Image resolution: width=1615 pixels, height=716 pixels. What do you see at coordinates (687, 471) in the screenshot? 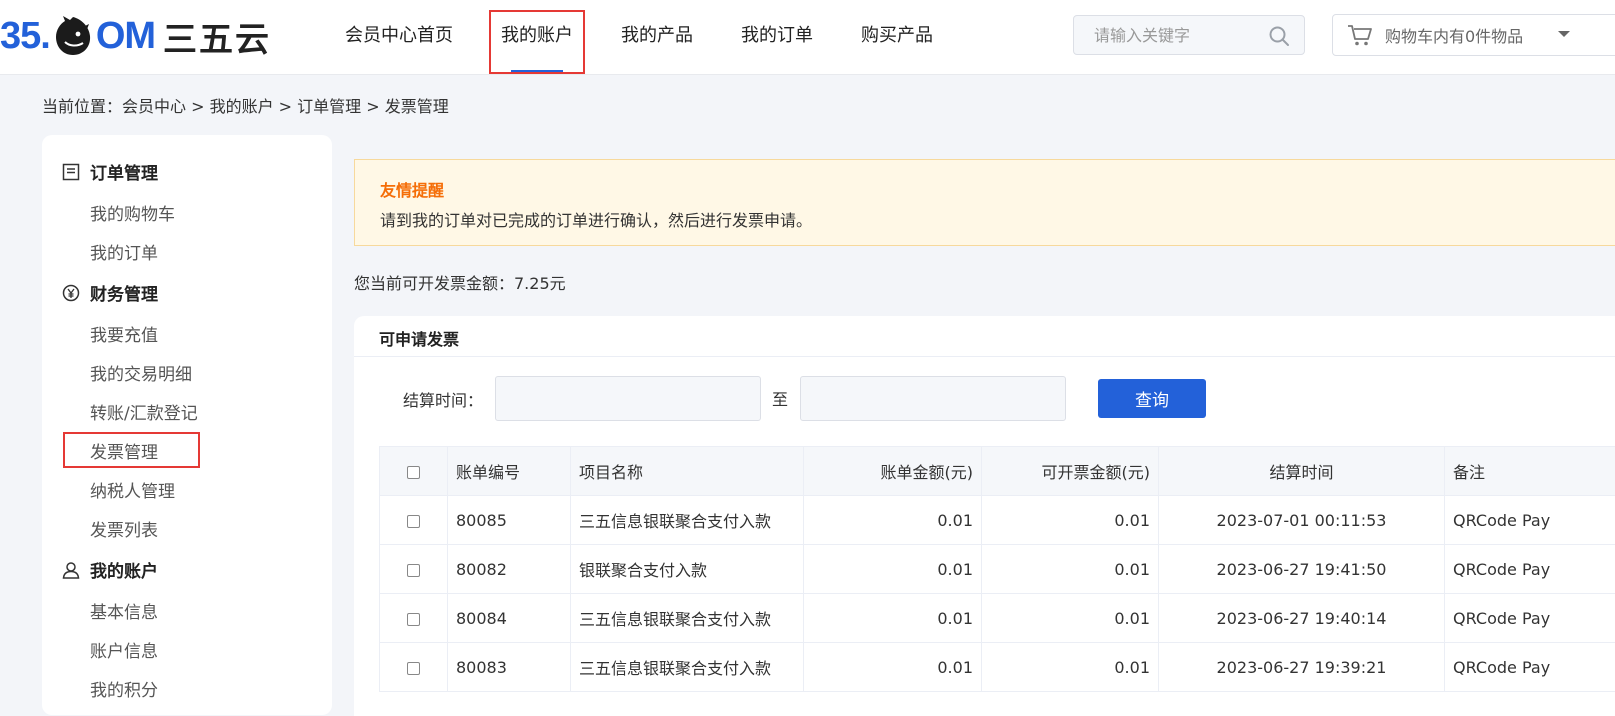
I see `col-header-item-name: 项目名称` at bounding box center [687, 471].